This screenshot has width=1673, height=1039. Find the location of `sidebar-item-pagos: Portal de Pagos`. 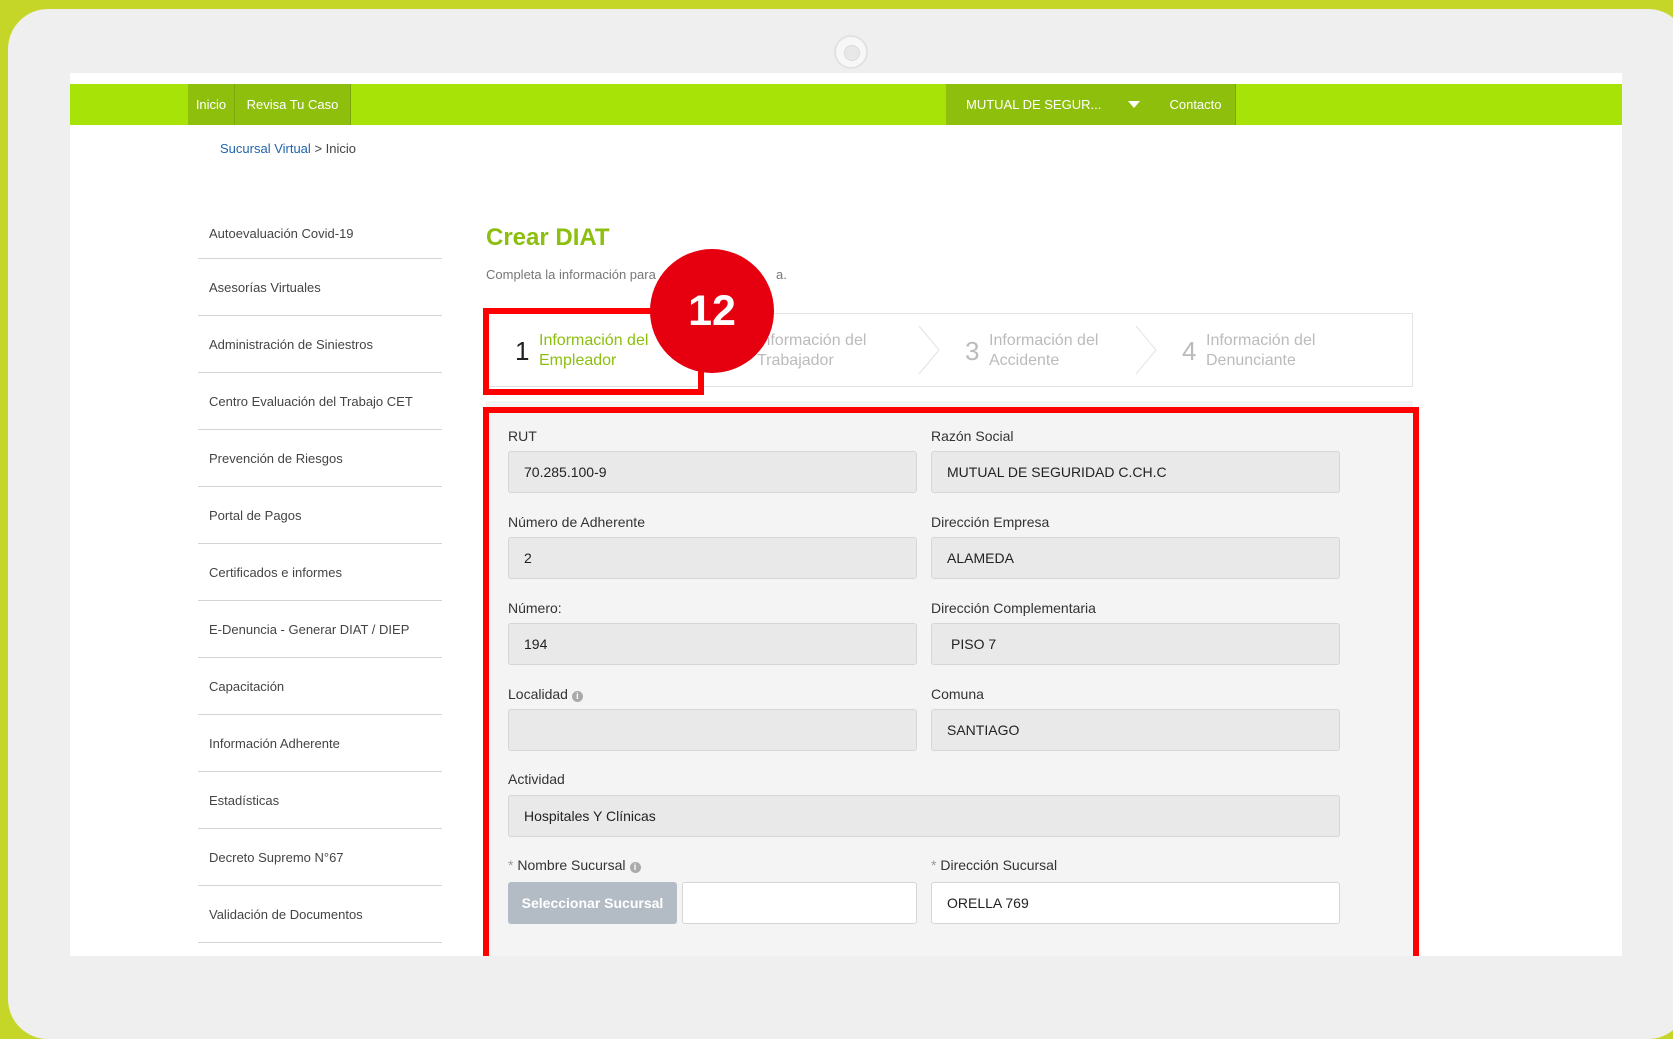

sidebar-item-pagos: Portal de Pagos is located at coordinates (320, 515).